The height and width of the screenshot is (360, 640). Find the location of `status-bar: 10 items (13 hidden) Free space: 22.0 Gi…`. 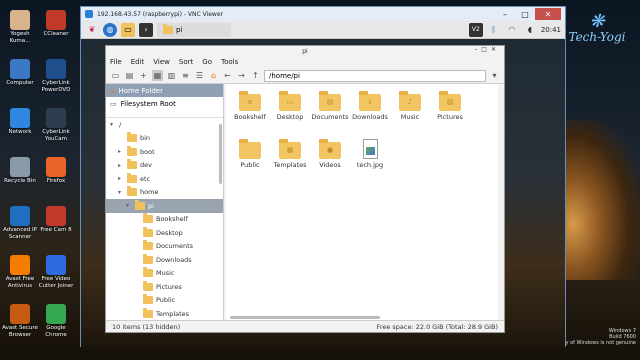

status-bar: 10 items (13 hidden) Free space: 22.0 Gi… is located at coordinates (305, 326).